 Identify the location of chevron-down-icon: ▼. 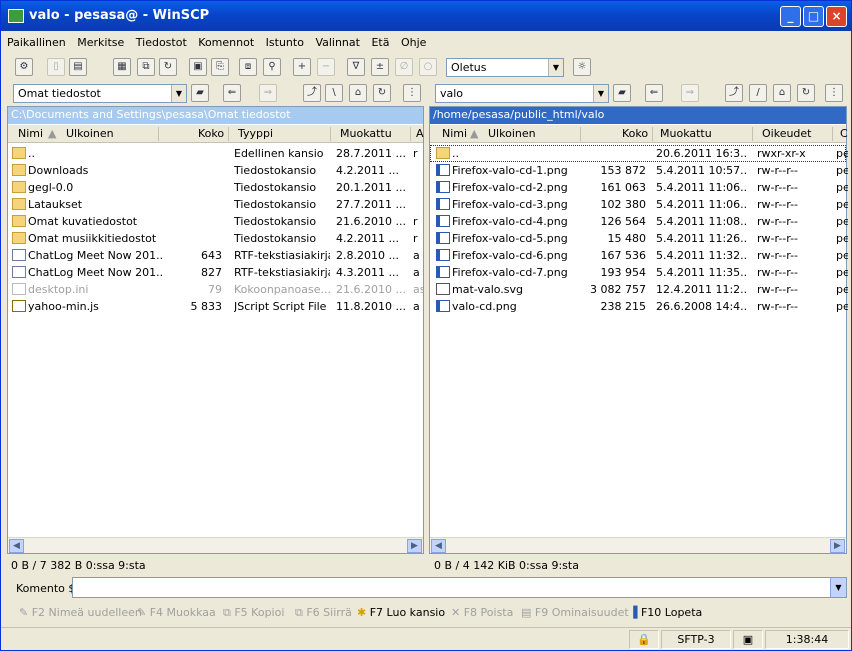
(838, 587).